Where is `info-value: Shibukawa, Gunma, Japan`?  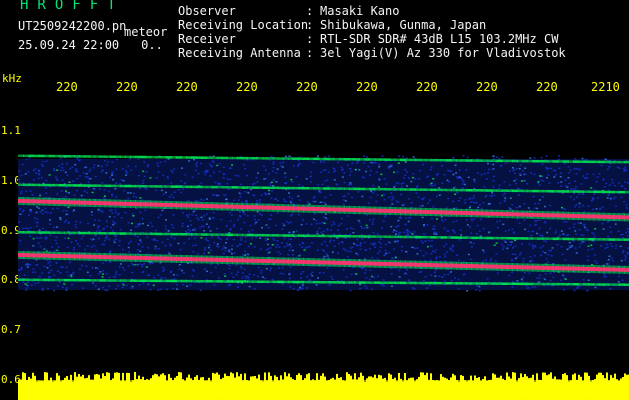
info-value: Shibukawa, Gunma, Japan is located at coordinates (403, 25).